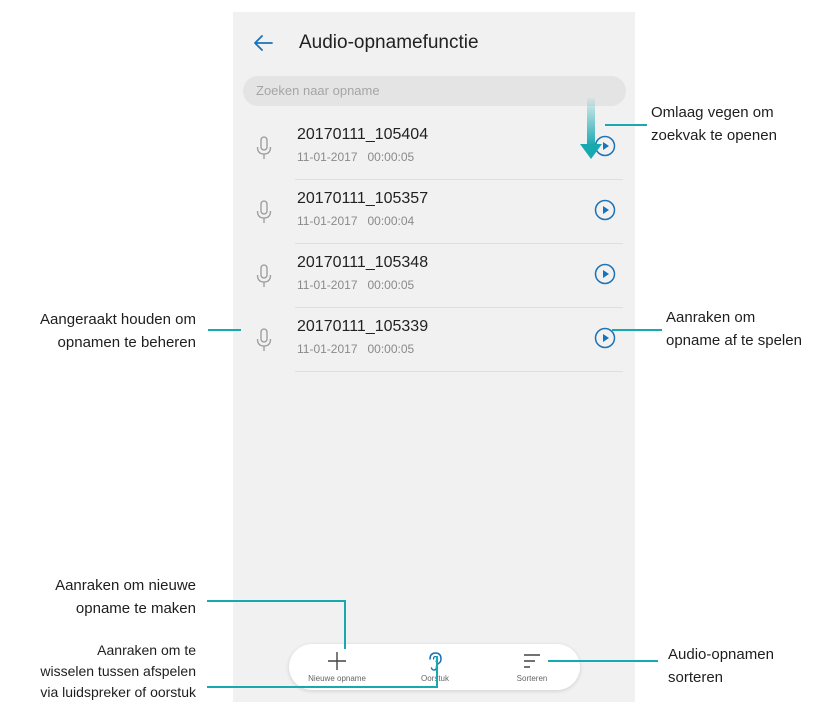 The image size is (830, 708). I want to click on bottom-toolbar: Nieuwe opname Oorstuk Sorteren, so click(434, 667).